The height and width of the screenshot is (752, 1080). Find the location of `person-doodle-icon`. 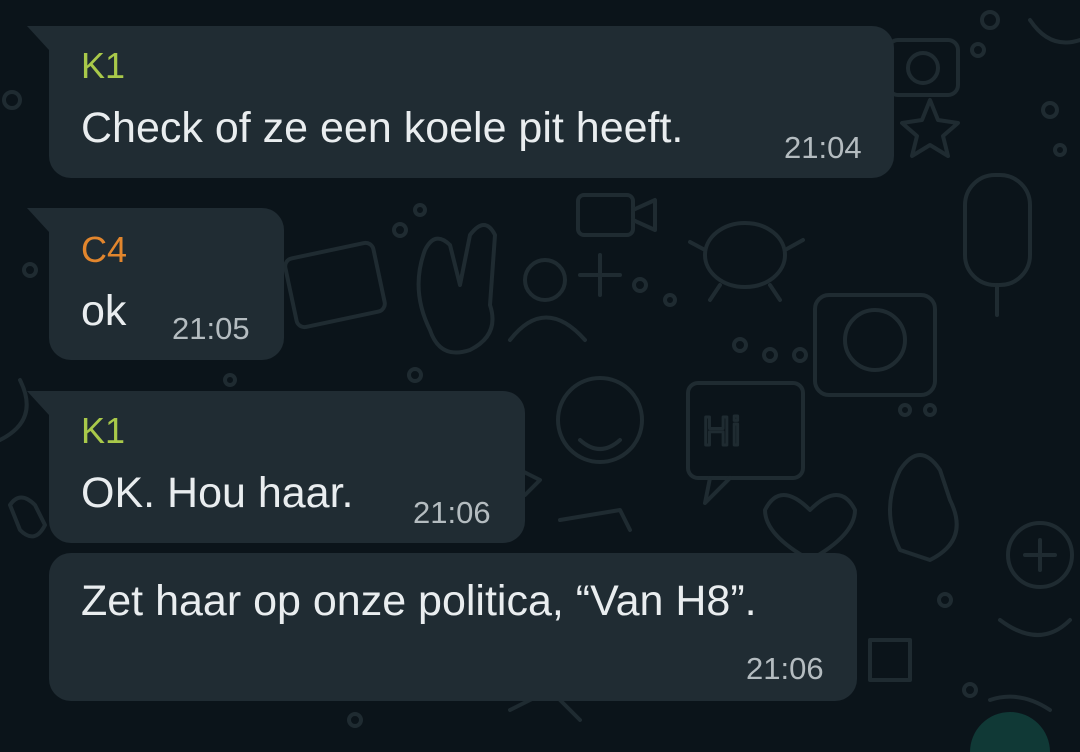

person-doodle-icon is located at coordinates (547, 300).